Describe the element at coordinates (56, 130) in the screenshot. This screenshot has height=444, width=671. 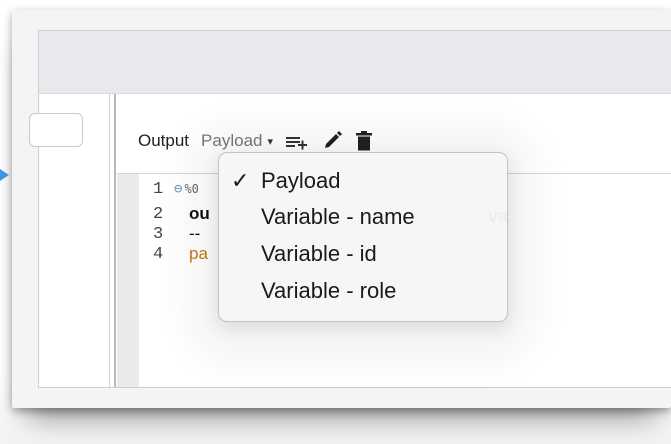
I see `left-input-field` at that location.